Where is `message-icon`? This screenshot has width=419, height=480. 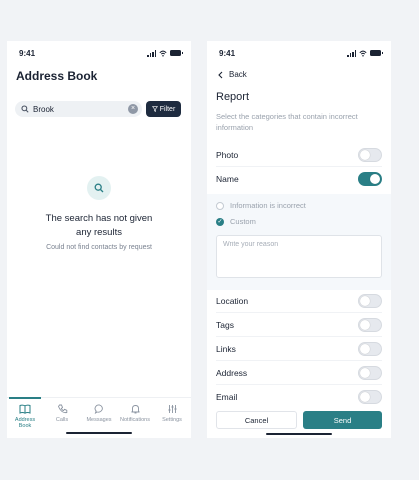 message-icon is located at coordinates (98, 409).